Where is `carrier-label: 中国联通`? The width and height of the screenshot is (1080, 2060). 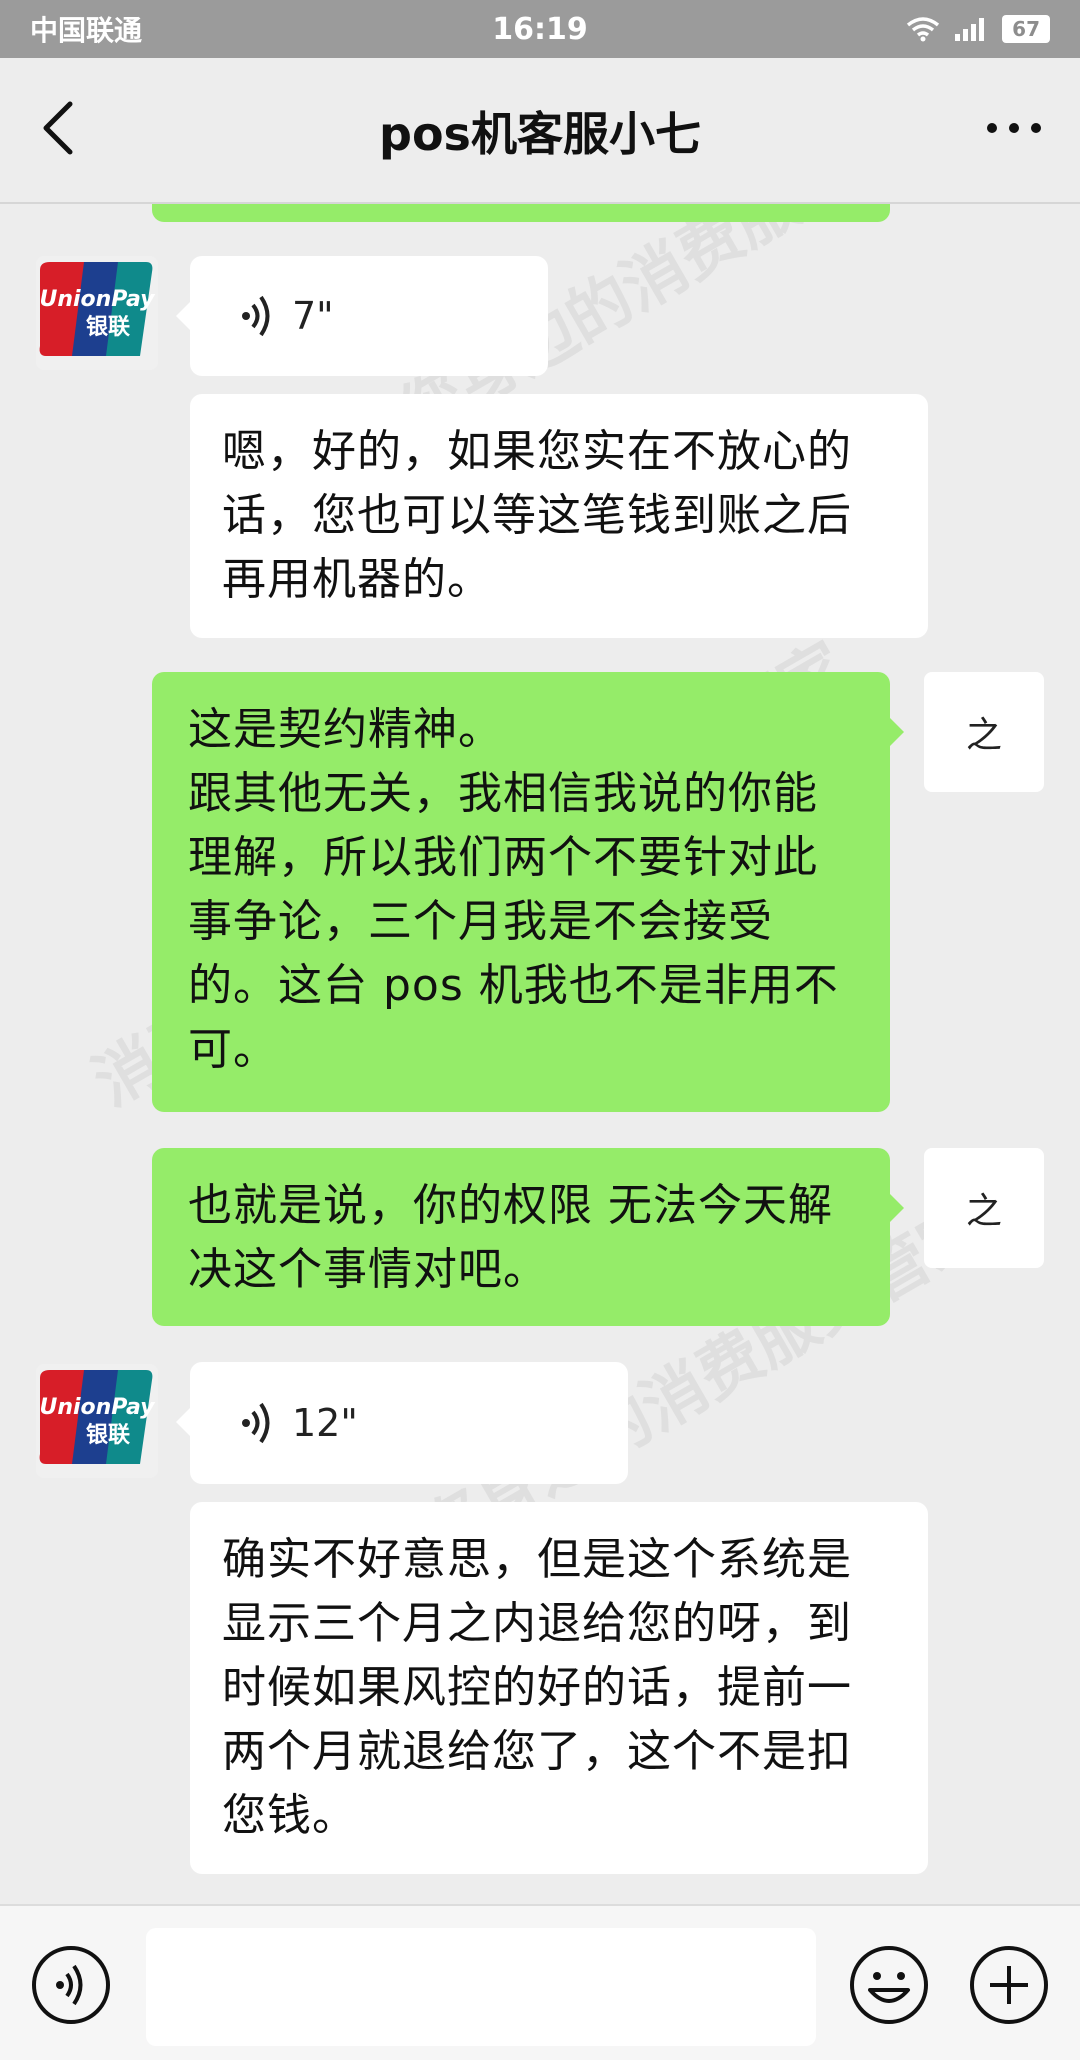
carrier-label: 中国联通 is located at coordinates (86, 30).